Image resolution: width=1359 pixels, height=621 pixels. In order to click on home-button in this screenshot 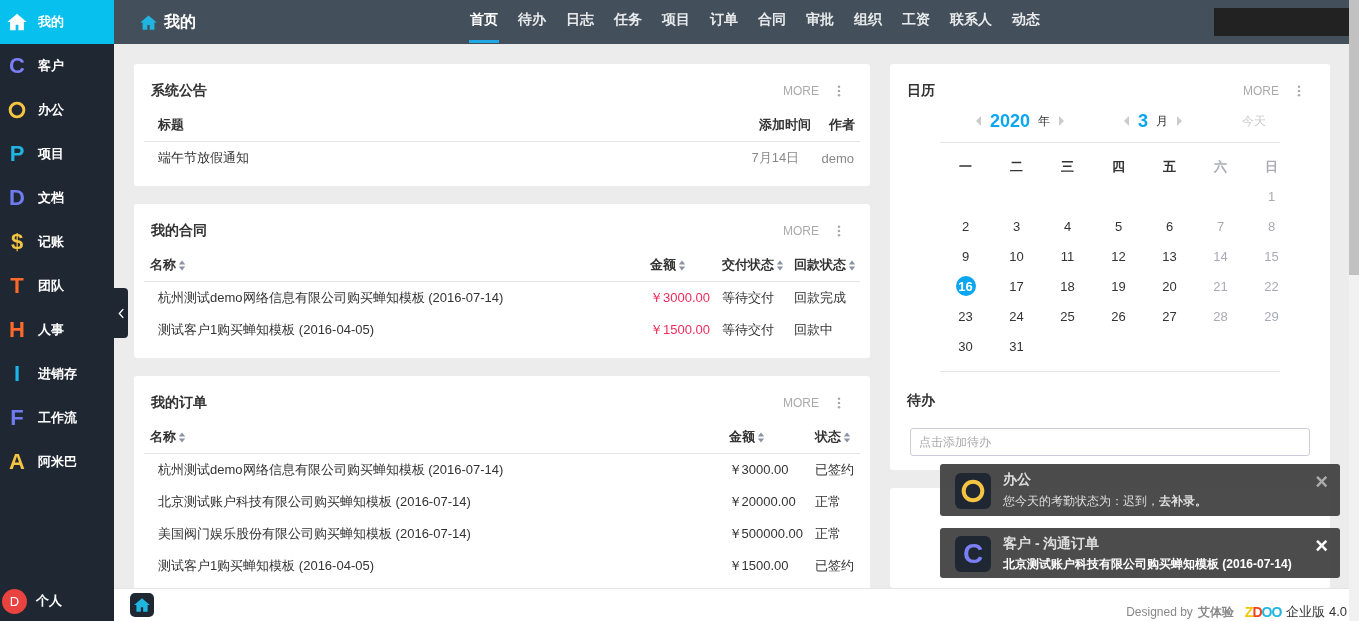, I will do `click(142, 605)`.